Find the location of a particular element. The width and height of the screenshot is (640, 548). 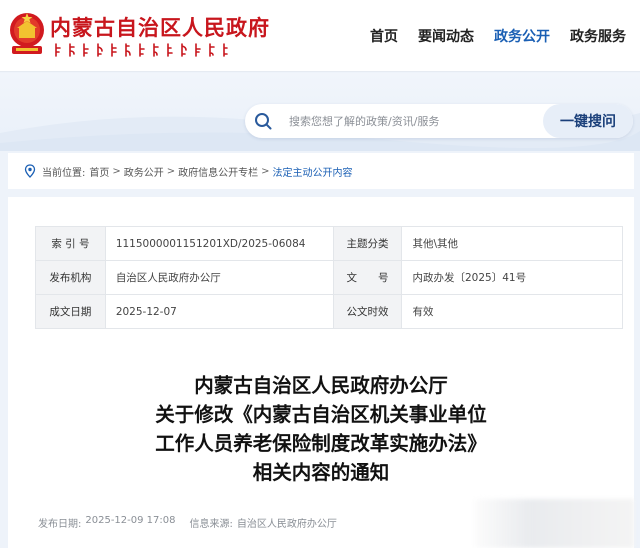

search-banner: 一键搜问 is located at coordinates (320, 112).